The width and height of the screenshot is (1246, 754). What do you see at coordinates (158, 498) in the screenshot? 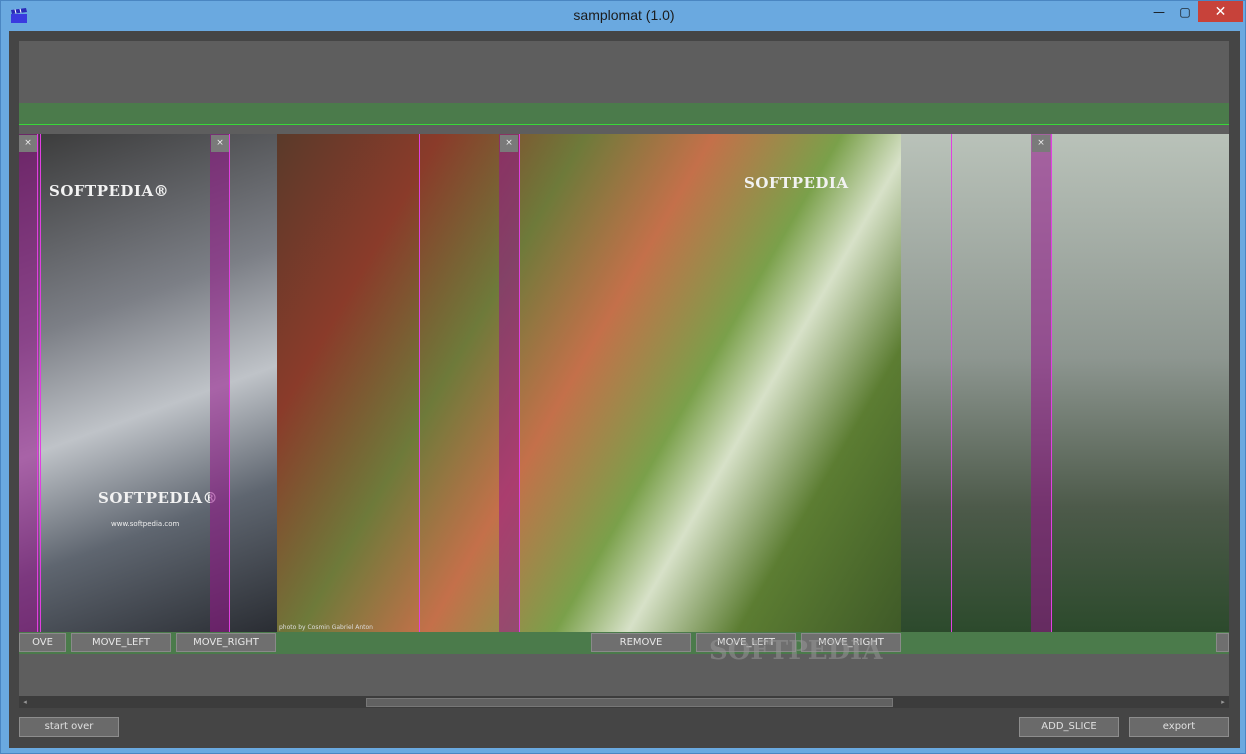
I see `softpedia-watermark-bottom: SOFTPEDIA®` at bounding box center [158, 498].